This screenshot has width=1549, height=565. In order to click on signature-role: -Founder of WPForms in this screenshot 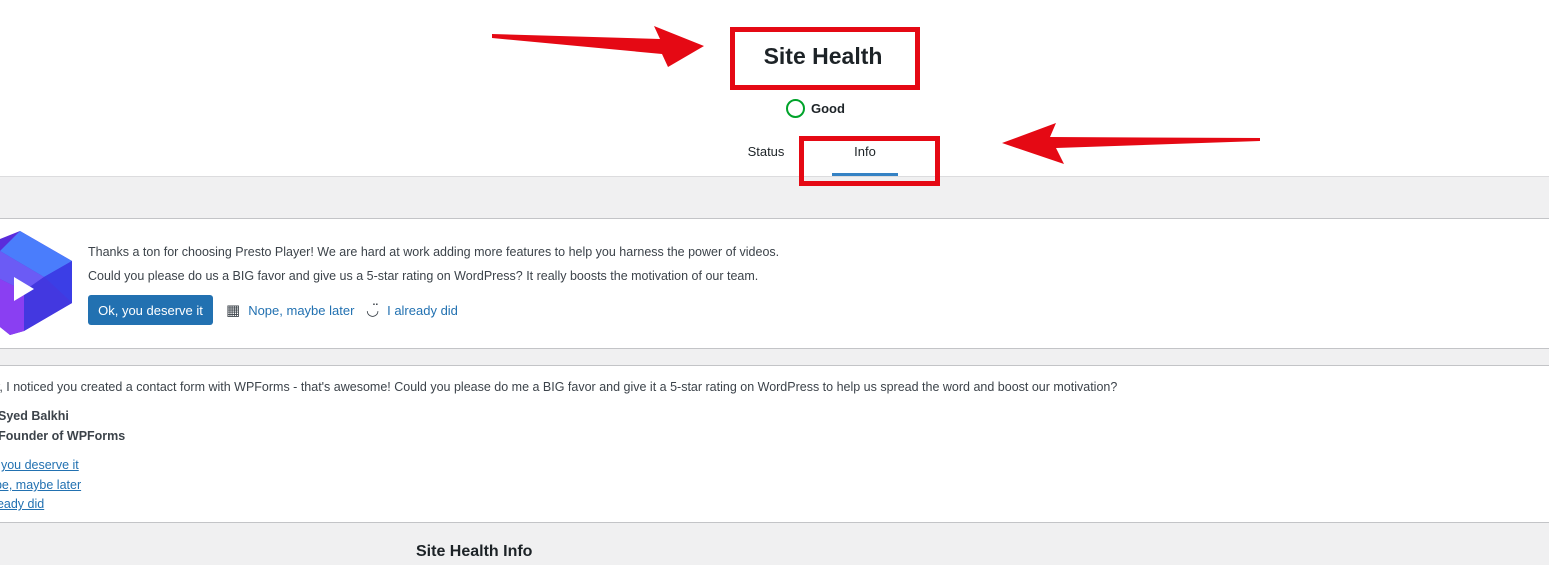, I will do `click(63, 436)`.